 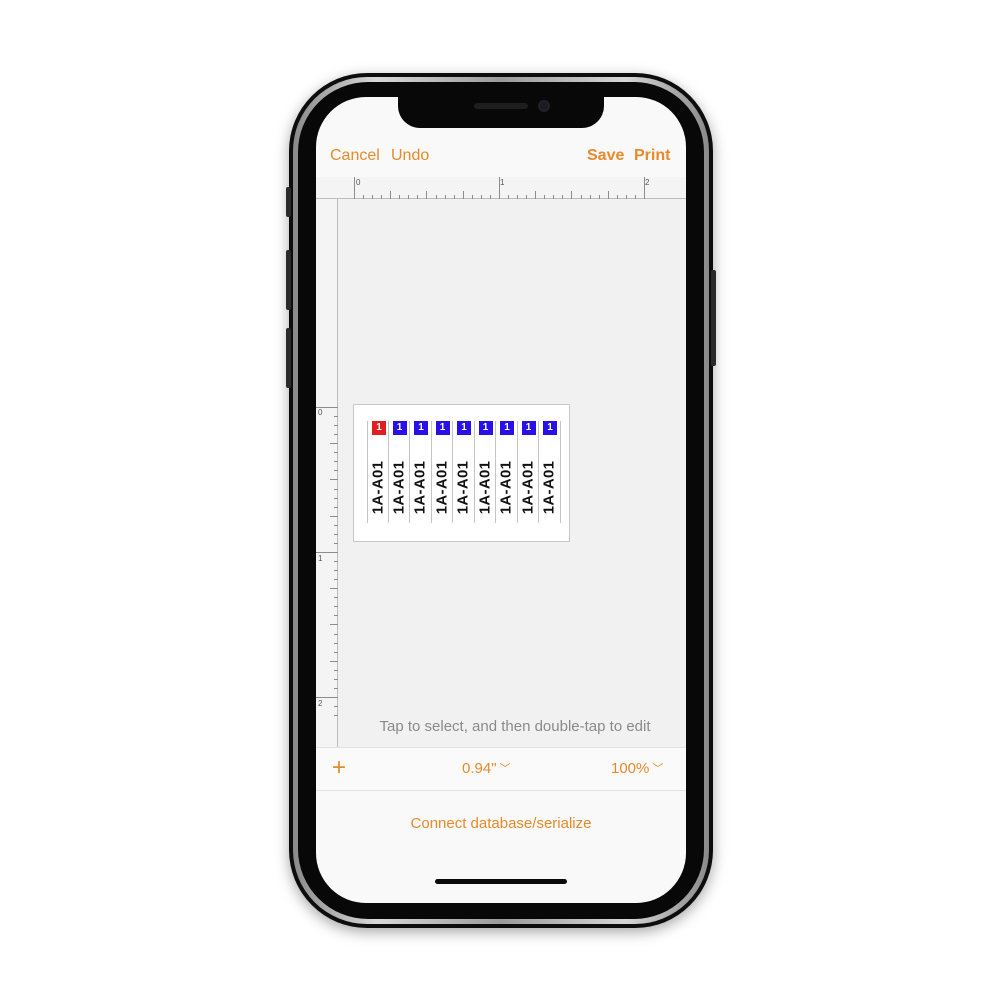 I want to click on undo-button: Undo, so click(x=410, y=156).